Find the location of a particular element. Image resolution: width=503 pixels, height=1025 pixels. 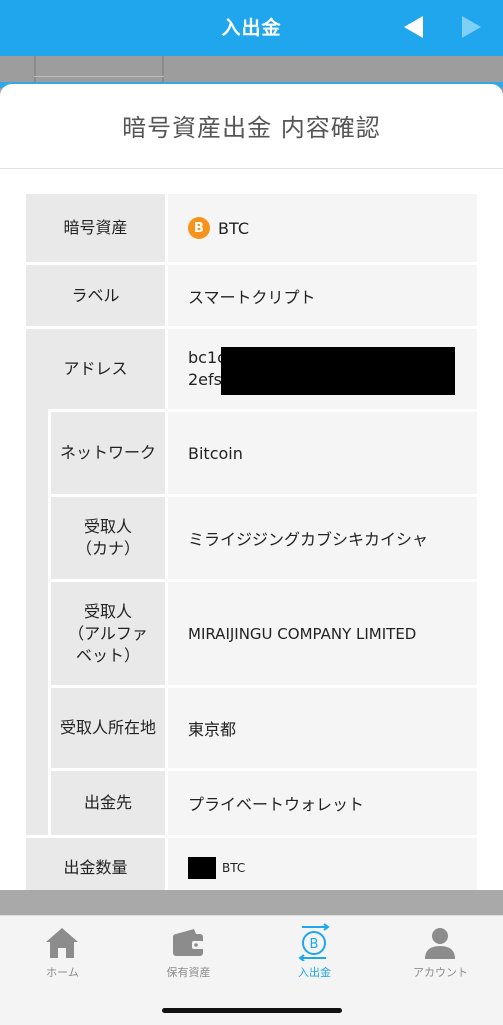

row-asset: 暗号資産 B BTC is located at coordinates (251, 228).